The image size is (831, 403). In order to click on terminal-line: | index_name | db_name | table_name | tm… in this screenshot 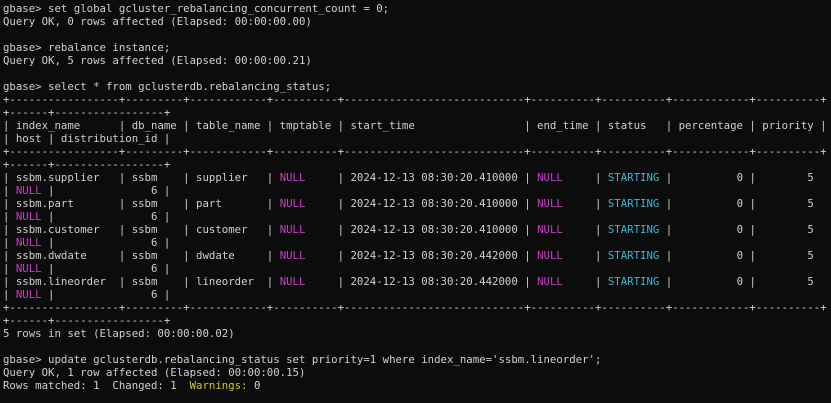, I will do `click(417, 125)`.